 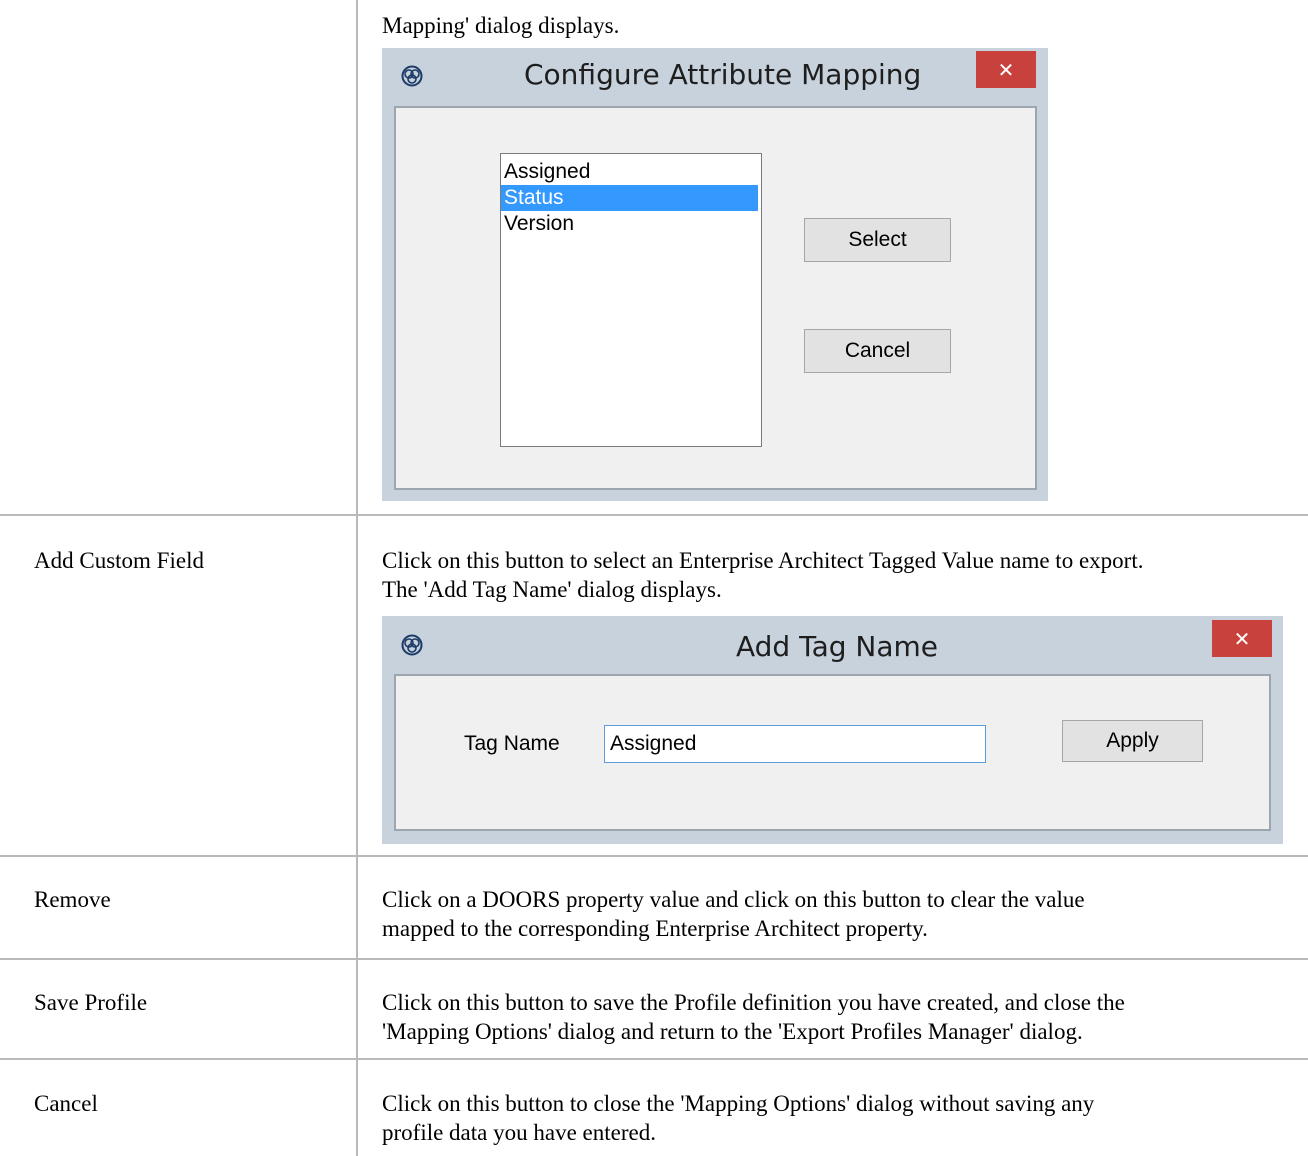 What do you see at coordinates (877, 351) in the screenshot?
I see `cancel-button: Cancel` at bounding box center [877, 351].